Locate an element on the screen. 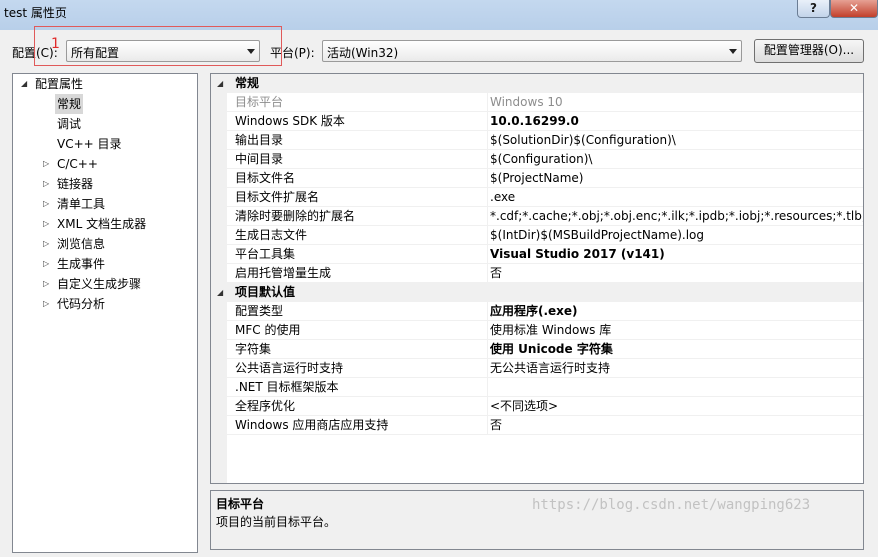 Image resolution: width=878 pixels, height=557 pixels. tree-item: ▷ 浏览信息 is located at coordinates (105, 244).